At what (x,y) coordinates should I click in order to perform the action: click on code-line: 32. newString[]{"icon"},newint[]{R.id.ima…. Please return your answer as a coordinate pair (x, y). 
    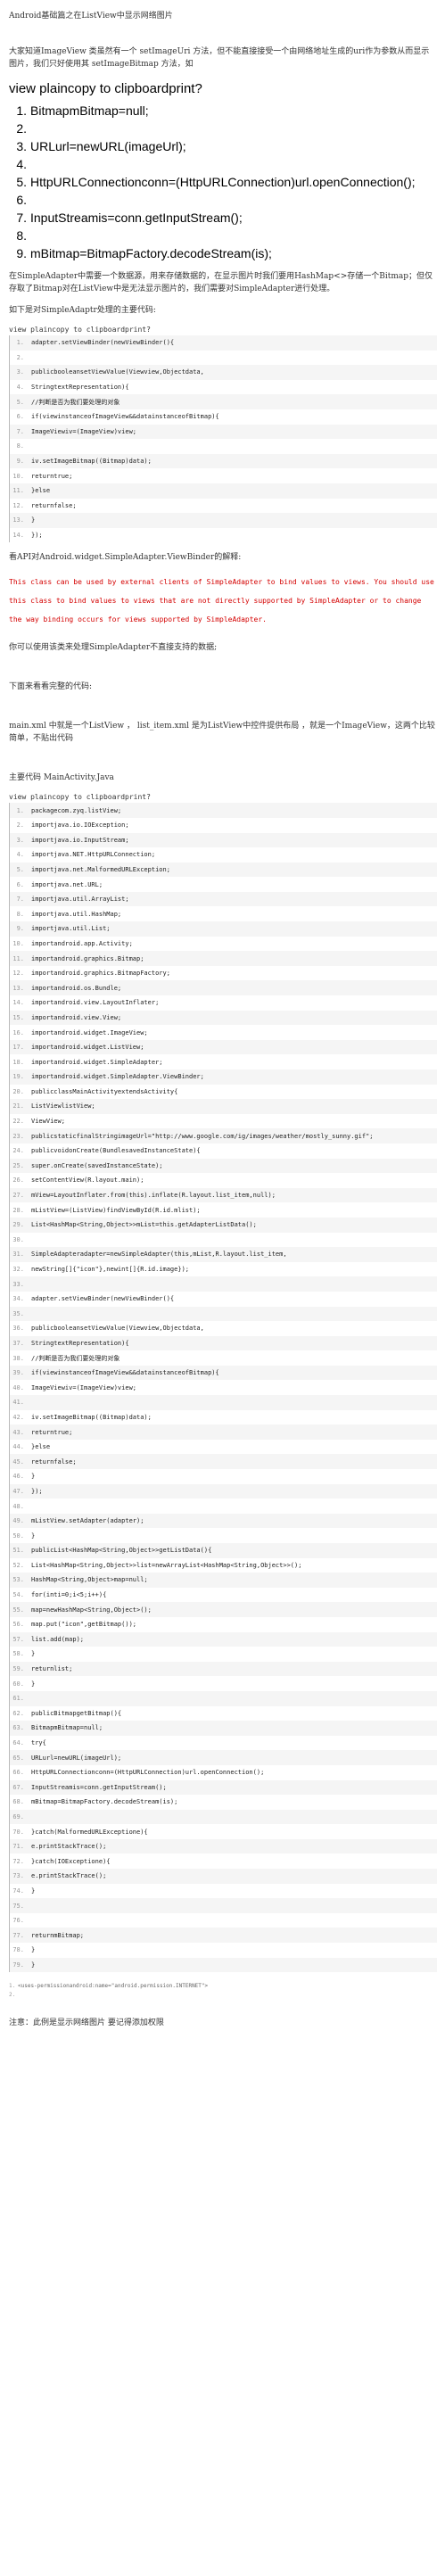
    Looking at the image, I should click on (223, 1269).